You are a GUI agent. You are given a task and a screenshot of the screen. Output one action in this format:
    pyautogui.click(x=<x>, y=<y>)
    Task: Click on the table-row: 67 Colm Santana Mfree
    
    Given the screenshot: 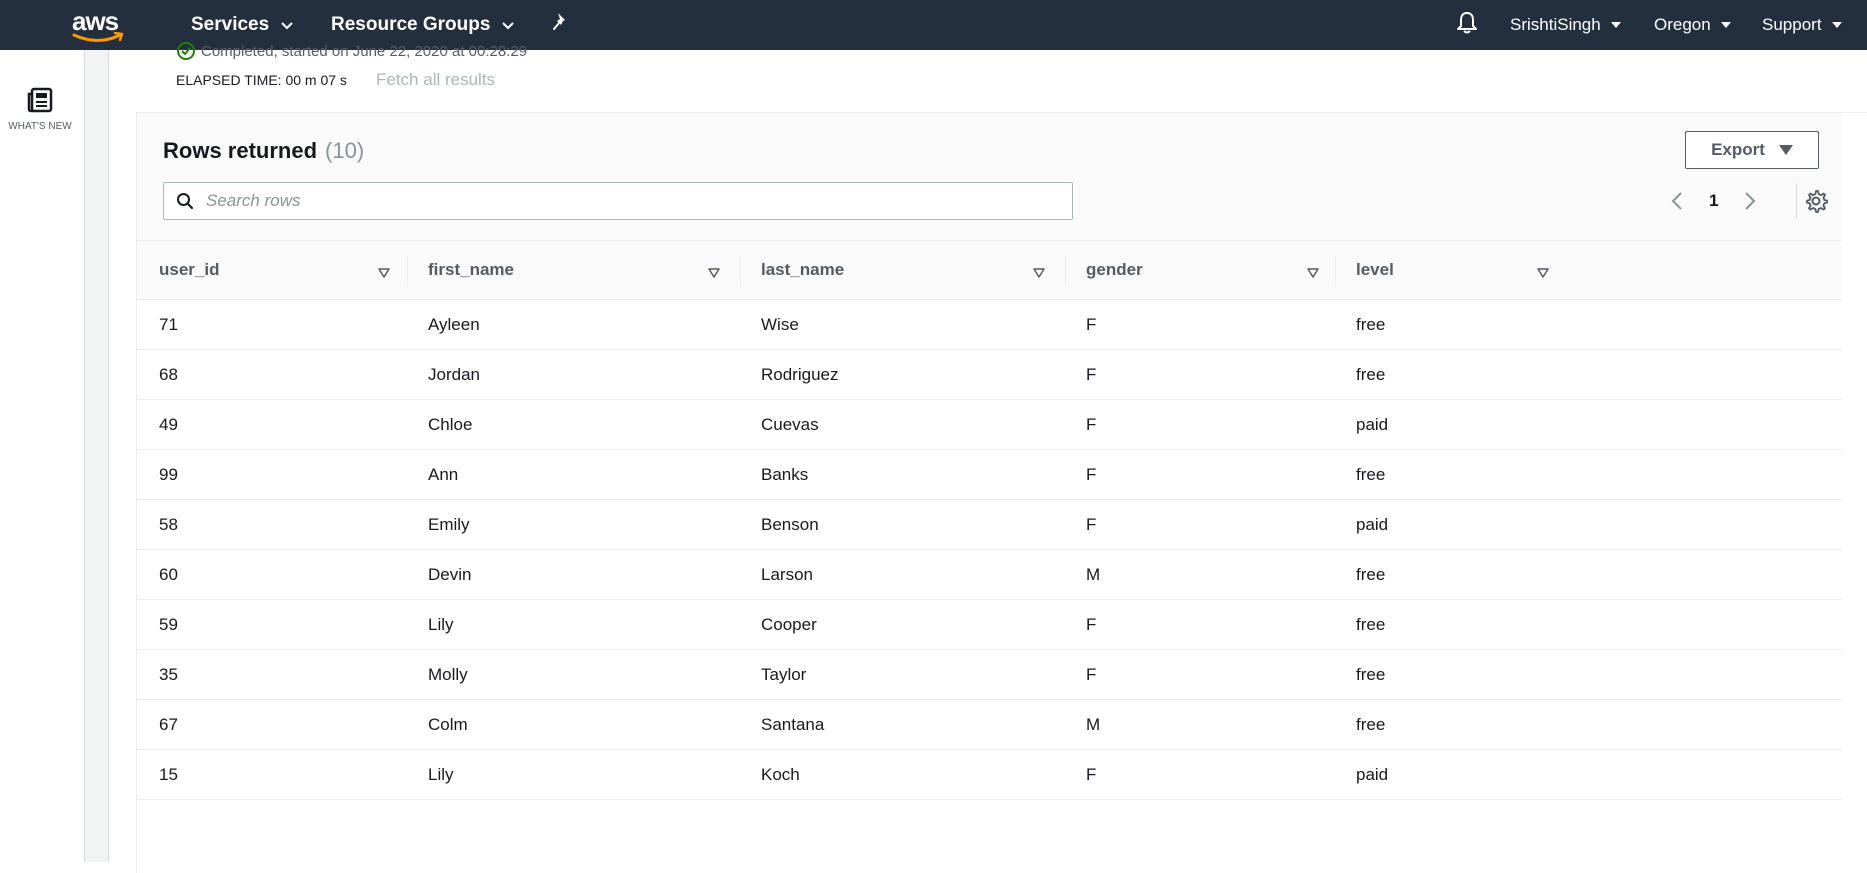 What is the action you would take?
    pyautogui.click(x=989, y=725)
    